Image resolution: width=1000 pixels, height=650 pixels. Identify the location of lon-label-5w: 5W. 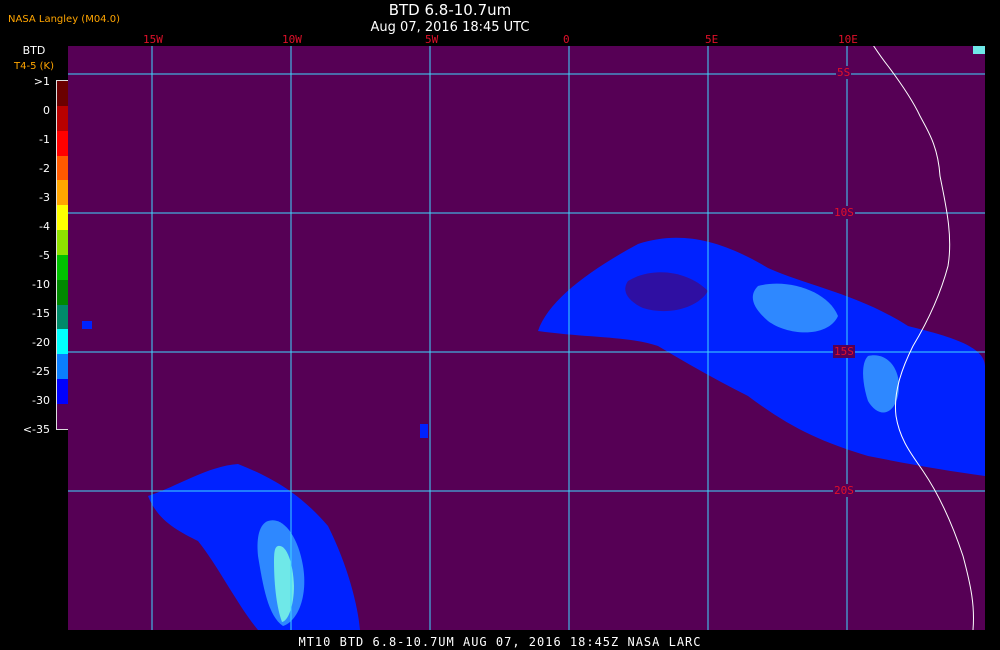
(432, 39).